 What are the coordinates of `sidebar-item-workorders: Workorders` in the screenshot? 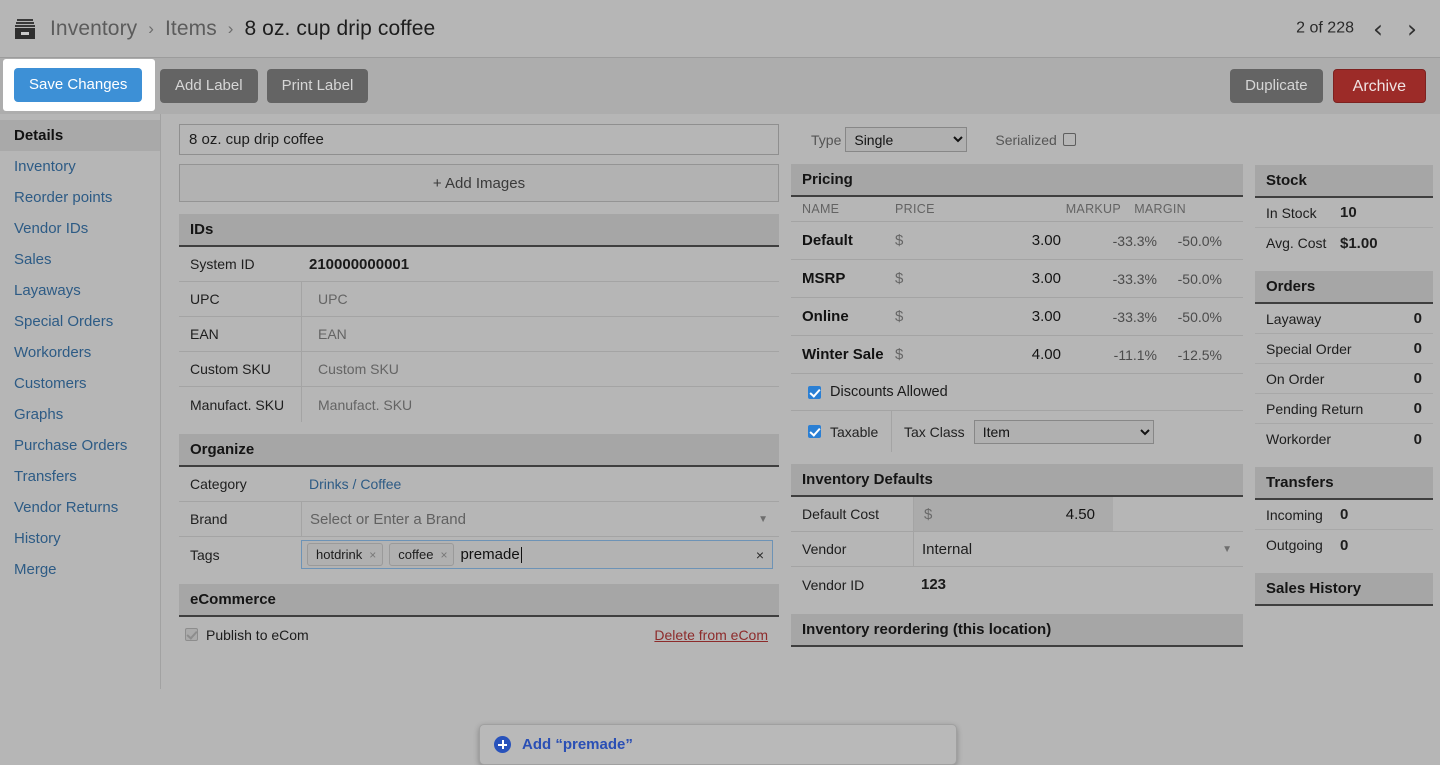 It's located at (80, 352).